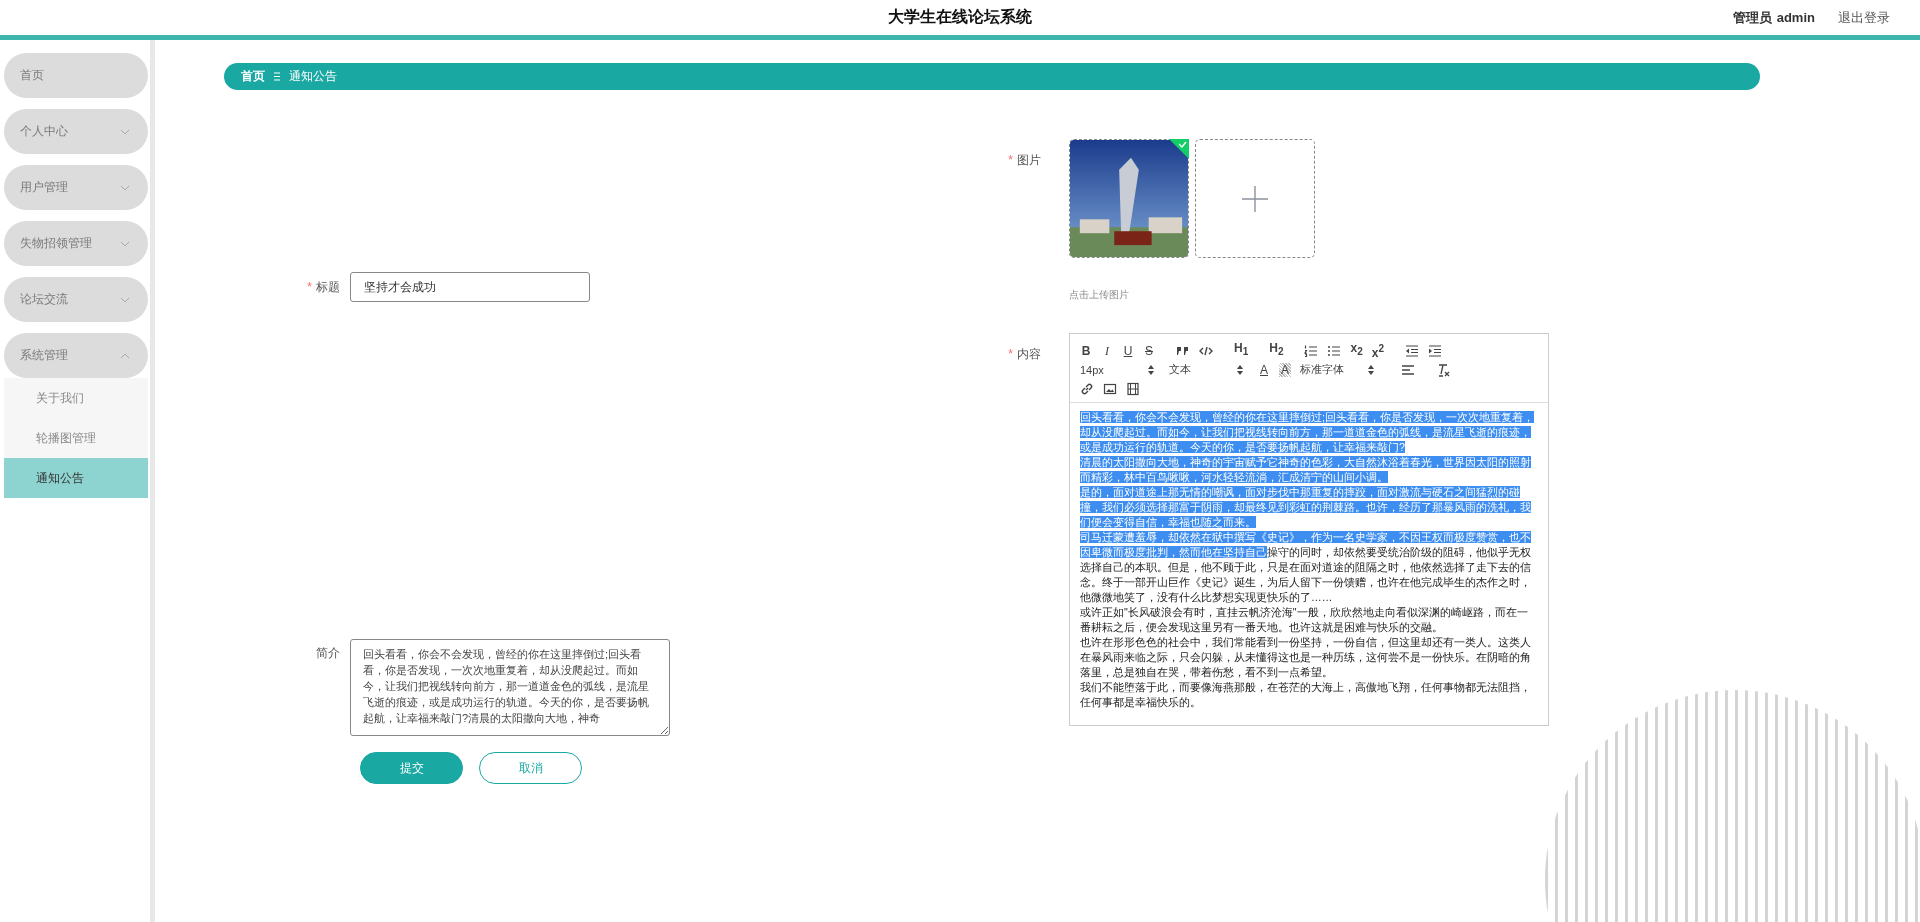 The height and width of the screenshot is (922, 1920). What do you see at coordinates (76, 438) in the screenshot?
I see `submenu-item: 轮播图管理` at bounding box center [76, 438].